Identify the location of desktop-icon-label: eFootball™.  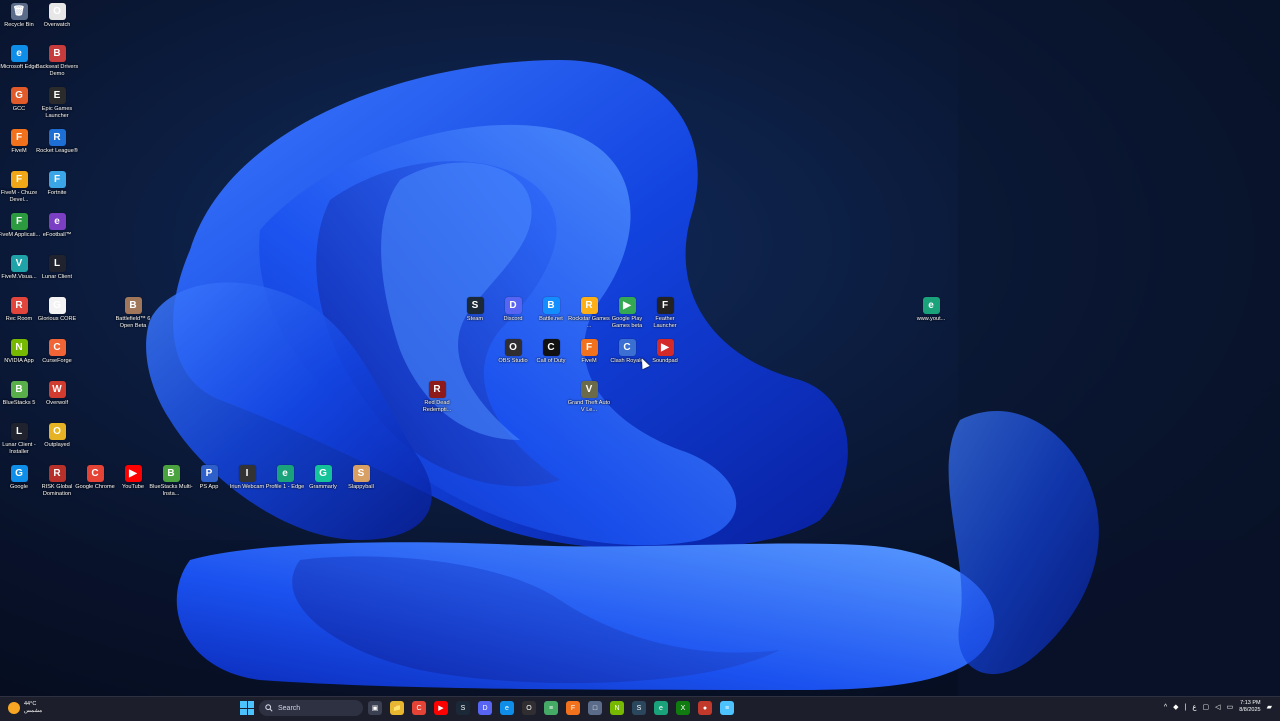
(57, 235).